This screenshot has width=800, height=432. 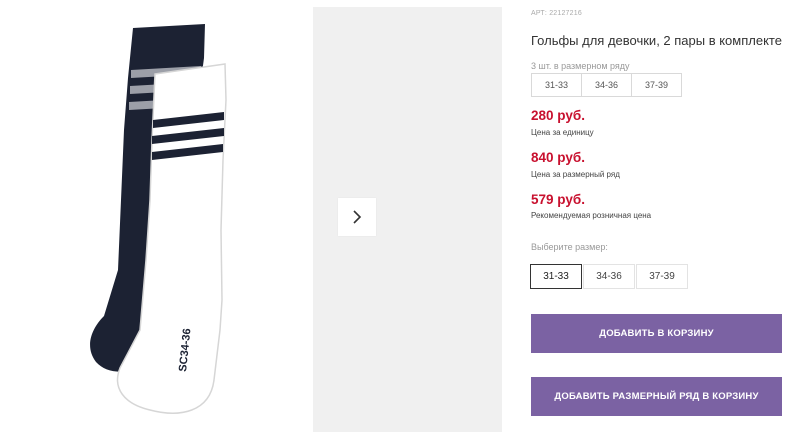 What do you see at coordinates (656, 40) in the screenshot?
I see `product-title: Гольфы для девочки, 2 пары в комплекте` at bounding box center [656, 40].